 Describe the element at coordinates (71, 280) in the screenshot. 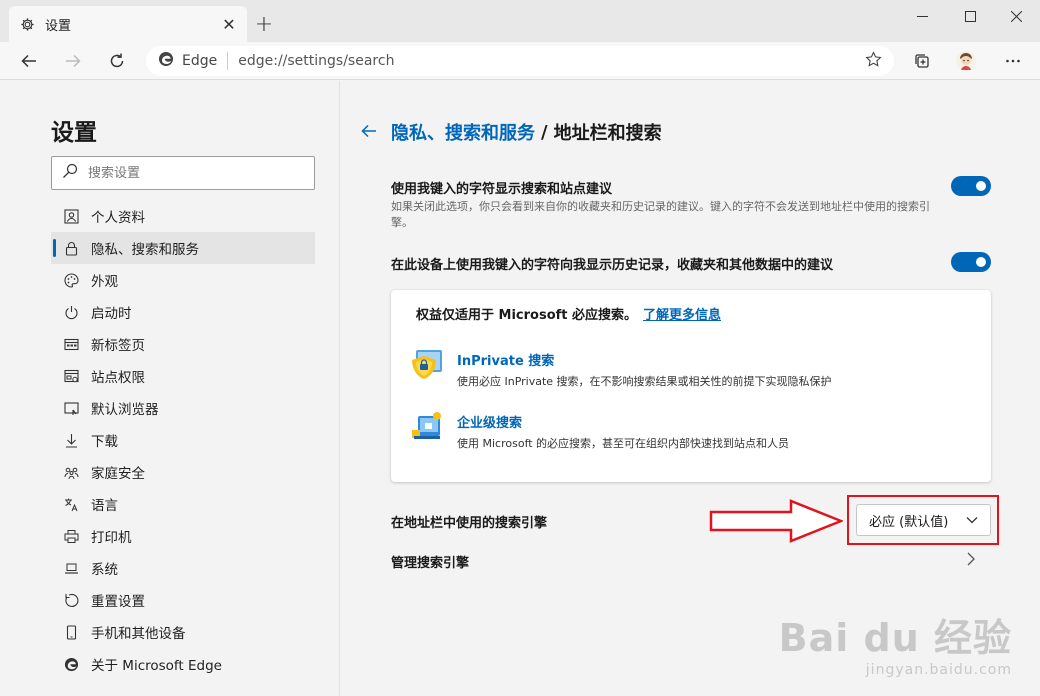

I see `palette-icon` at that location.